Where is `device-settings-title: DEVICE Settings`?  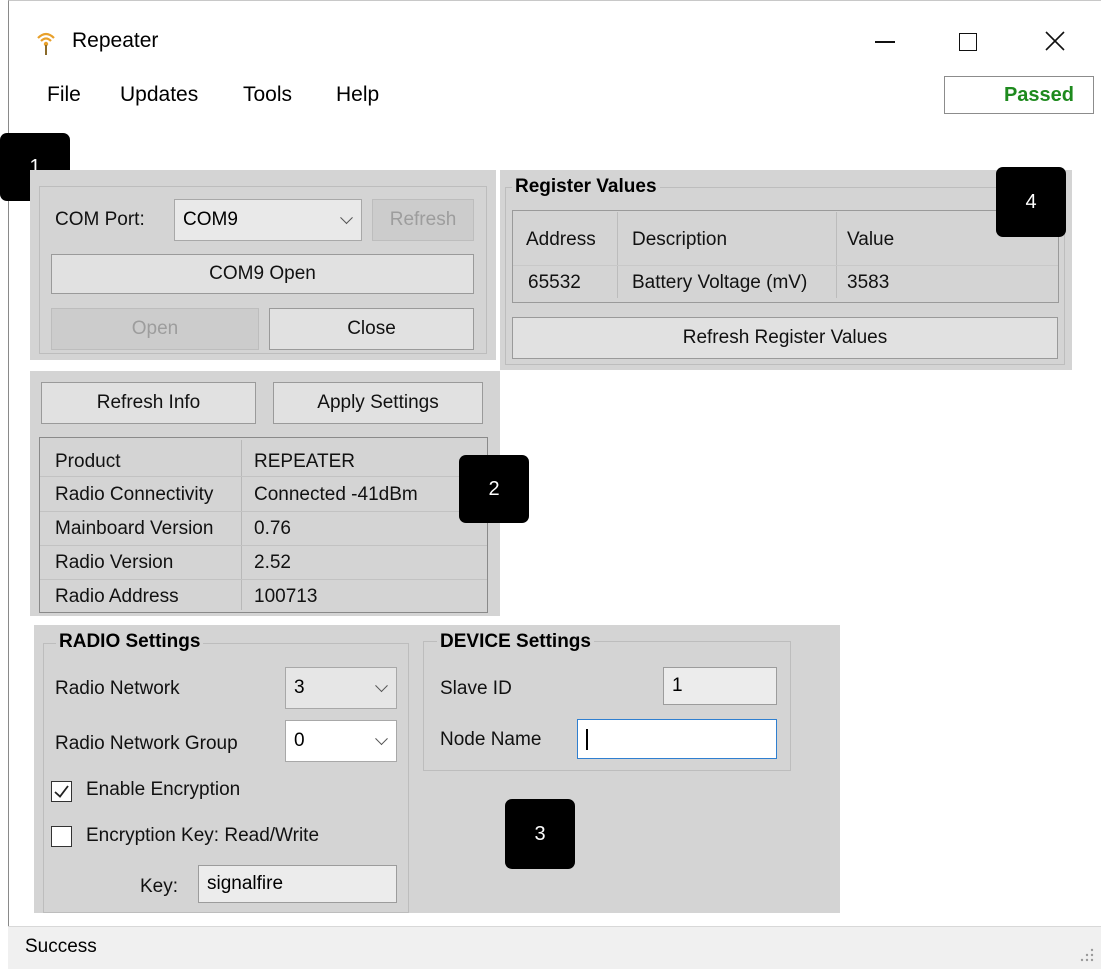 device-settings-title: DEVICE Settings is located at coordinates (515, 642).